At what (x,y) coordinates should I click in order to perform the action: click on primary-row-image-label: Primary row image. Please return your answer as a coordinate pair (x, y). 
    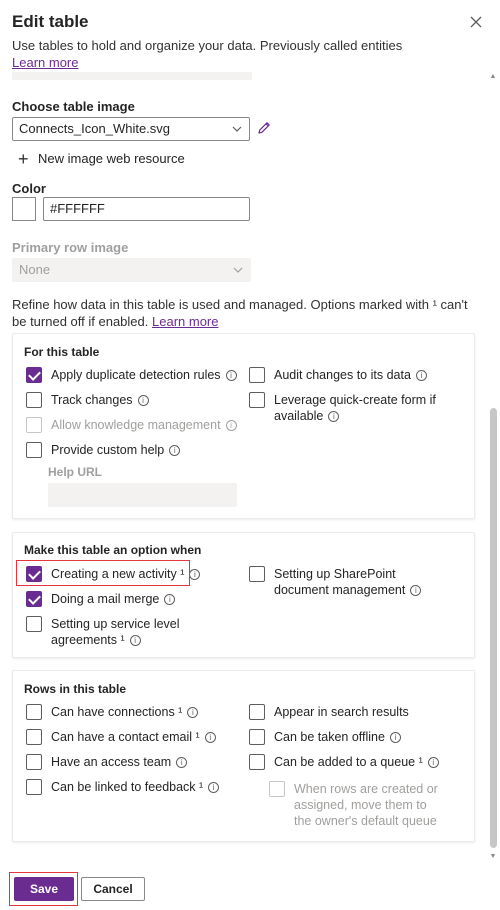
    Looking at the image, I should click on (70, 247).